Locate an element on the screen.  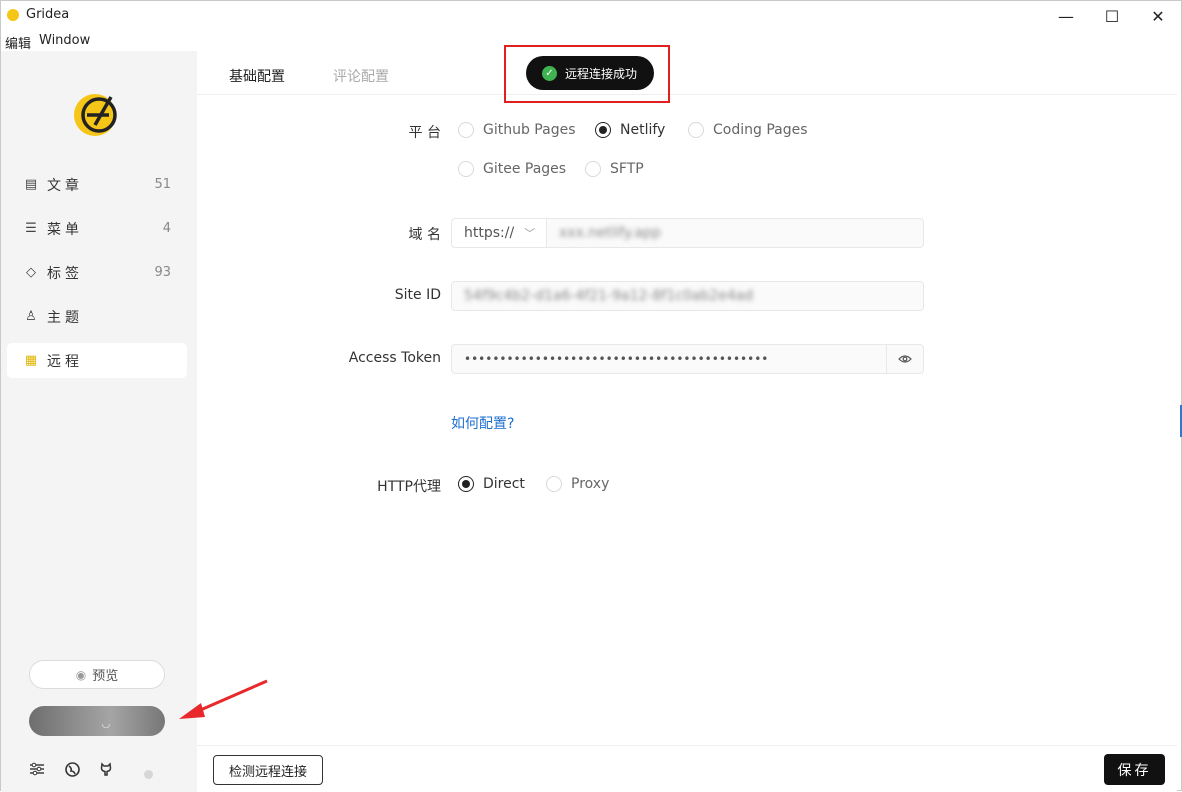
radio-netlify: Netlify is located at coordinates (630, 130).